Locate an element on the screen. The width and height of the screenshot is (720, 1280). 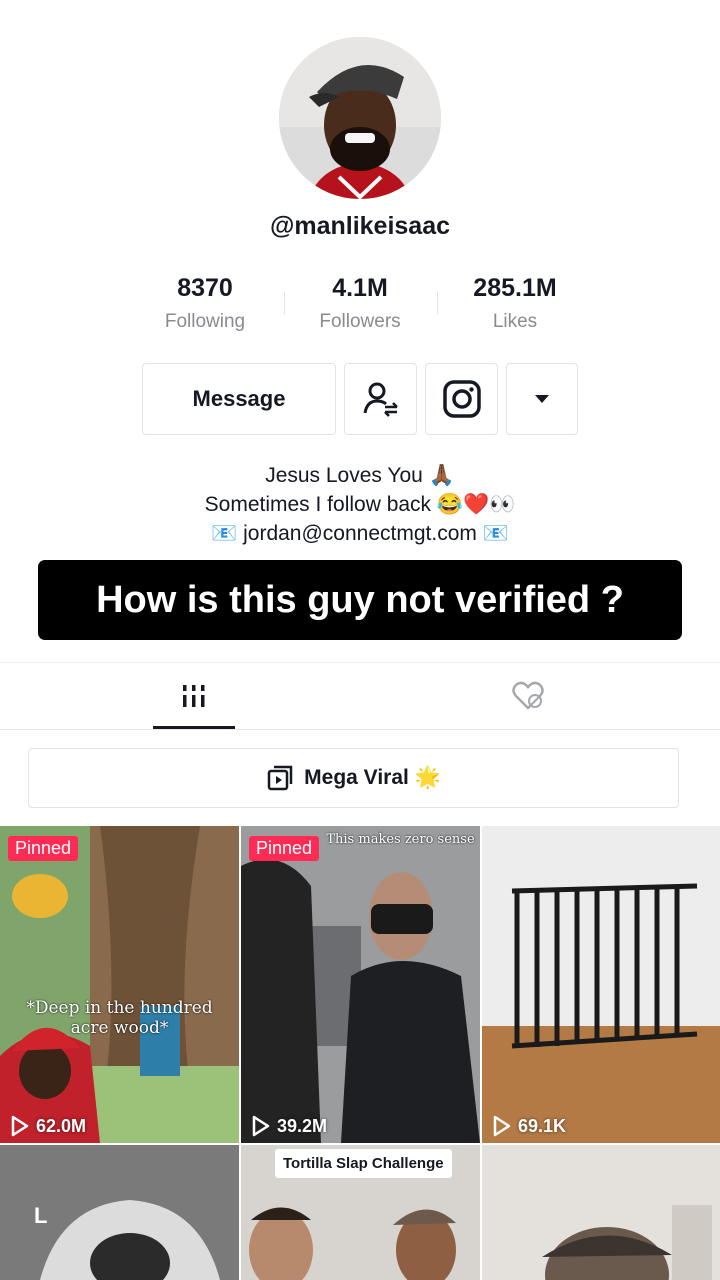
bio-email: 📧 jordan@connectmgt.com 📧 is located at coordinates (360, 534).